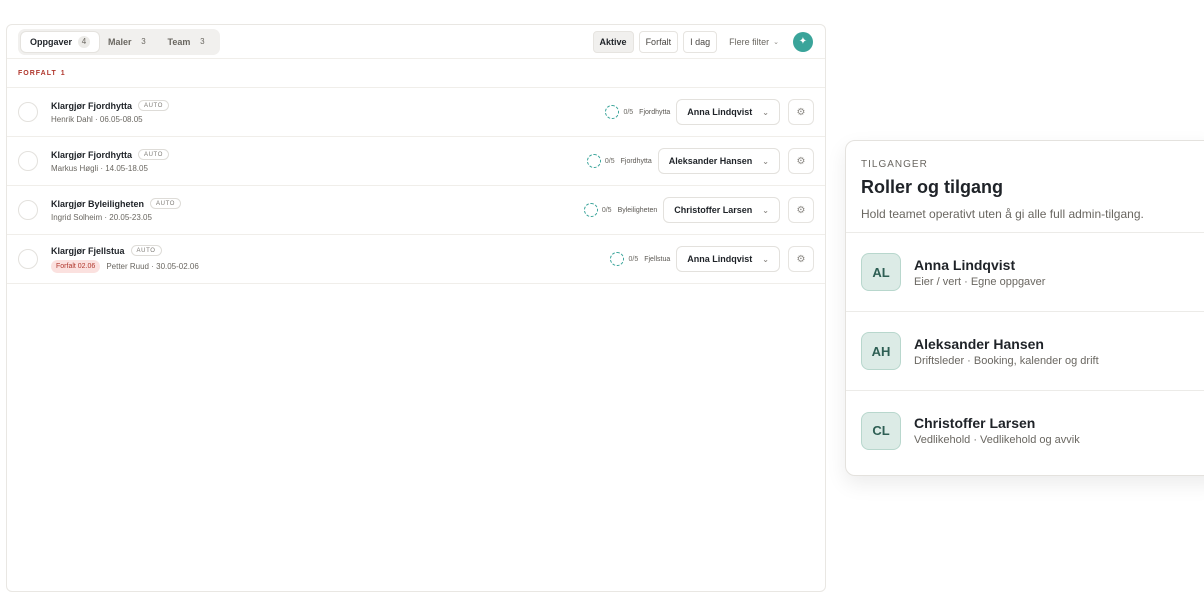 Image resolution: width=1204 pixels, height=616 pixels. What do you see at coordinates (881, 351) in the screenshot?
I see `avatar: AH` at bounding box center [881, 351].